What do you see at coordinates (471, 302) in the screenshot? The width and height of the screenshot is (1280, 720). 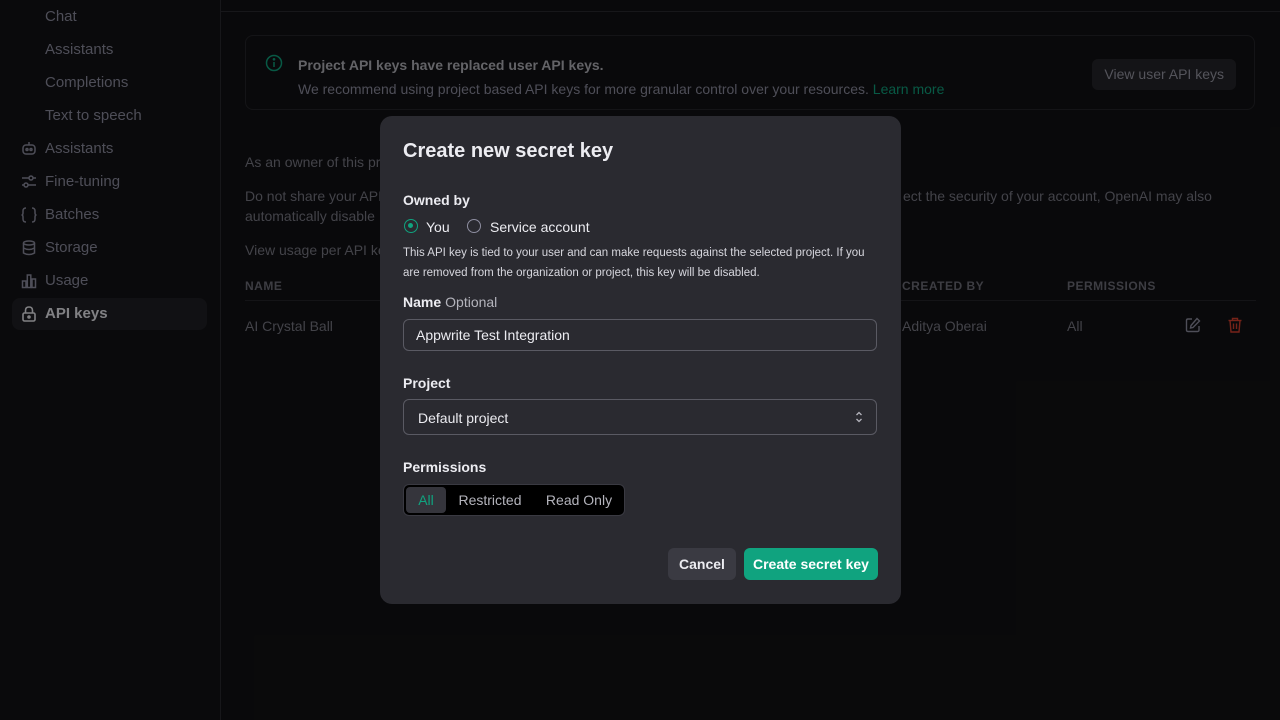 I see `optional-hint: Optional` at bounding box center [471, 302].